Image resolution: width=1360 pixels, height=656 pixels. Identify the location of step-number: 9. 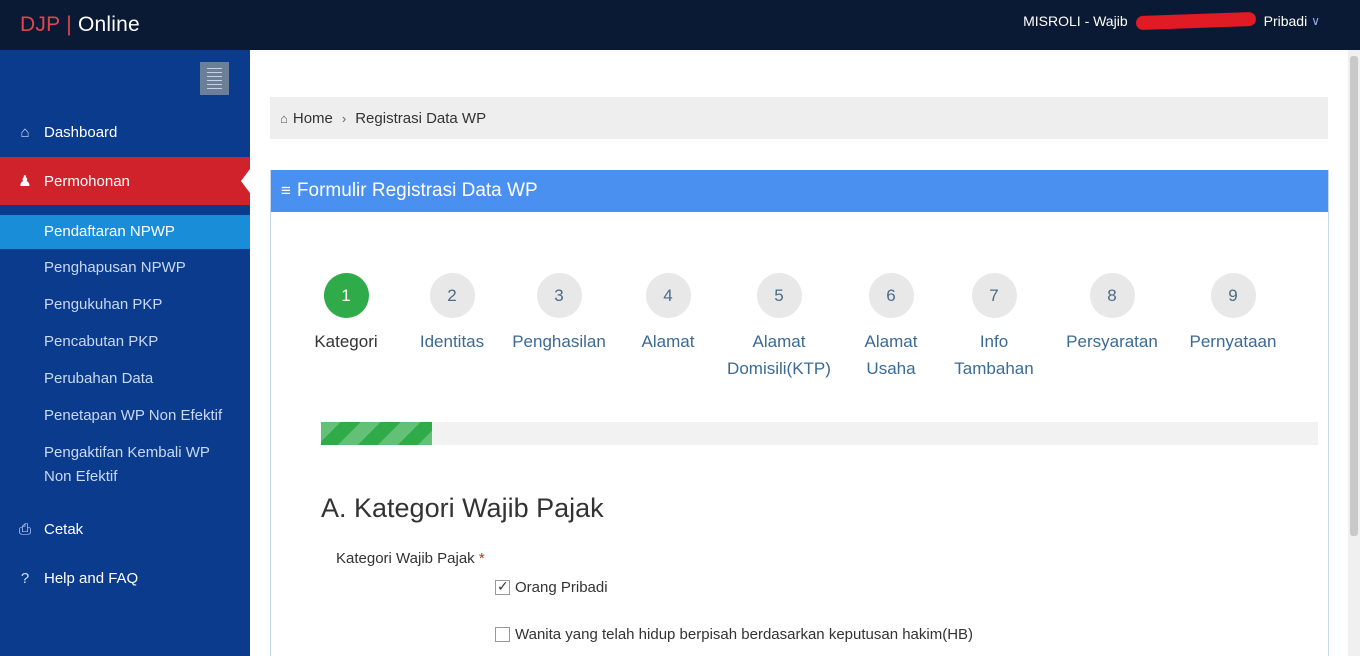
(1233, 295).